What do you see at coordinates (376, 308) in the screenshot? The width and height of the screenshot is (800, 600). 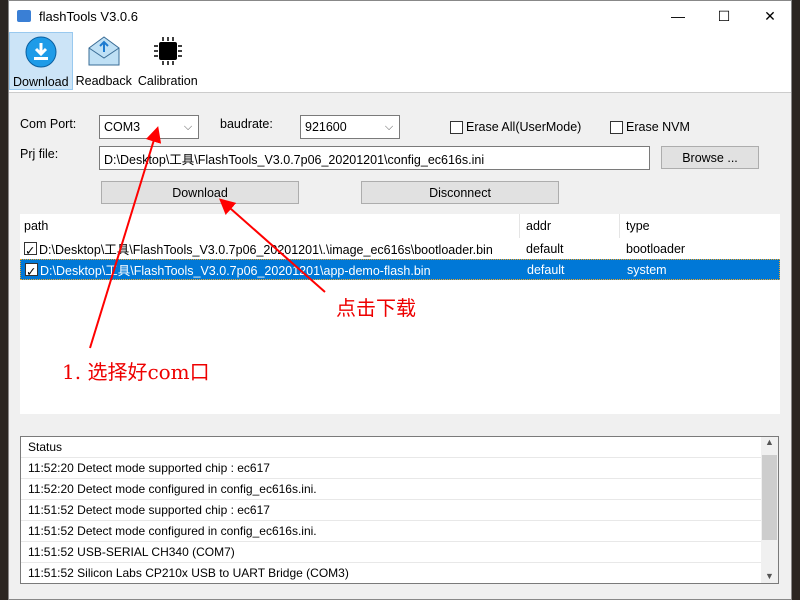 I see `annotation-click-download: 点击下载` at bounding box center [376, 308].